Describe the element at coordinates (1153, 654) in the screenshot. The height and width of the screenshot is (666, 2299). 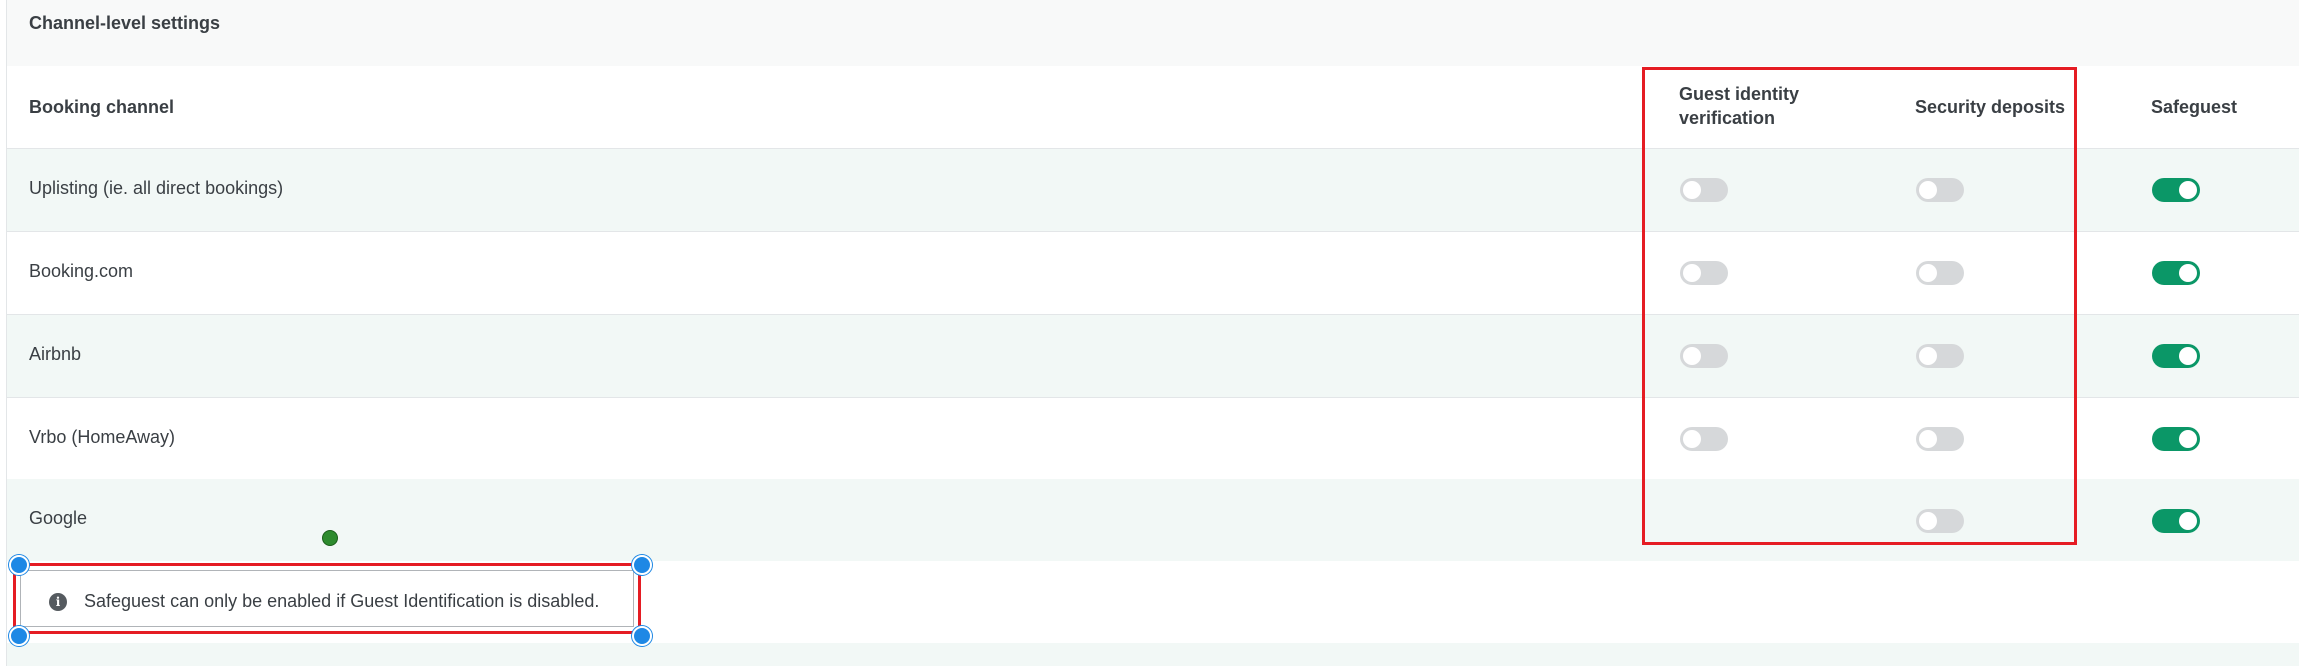
I see `next-row-strip` at that location.